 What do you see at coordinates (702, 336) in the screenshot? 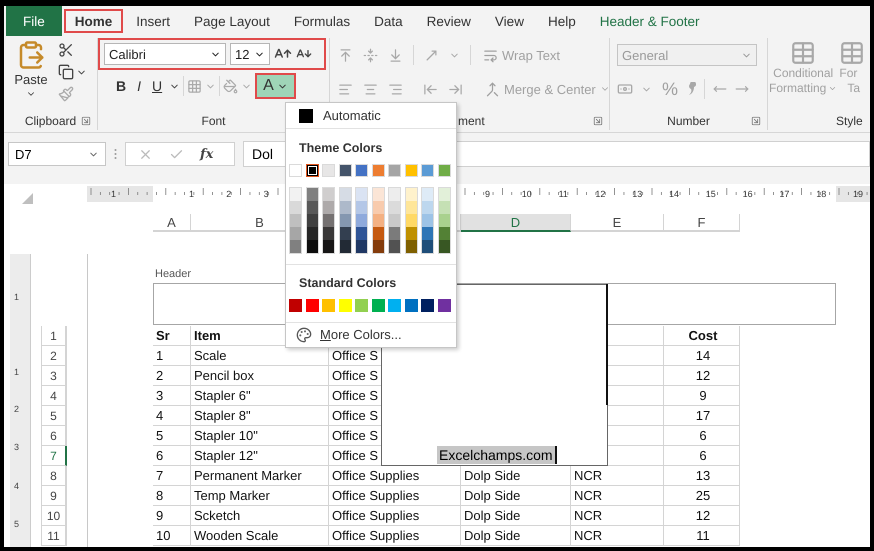
I see `table-cell: Cost` at bounding box center [702, 336].